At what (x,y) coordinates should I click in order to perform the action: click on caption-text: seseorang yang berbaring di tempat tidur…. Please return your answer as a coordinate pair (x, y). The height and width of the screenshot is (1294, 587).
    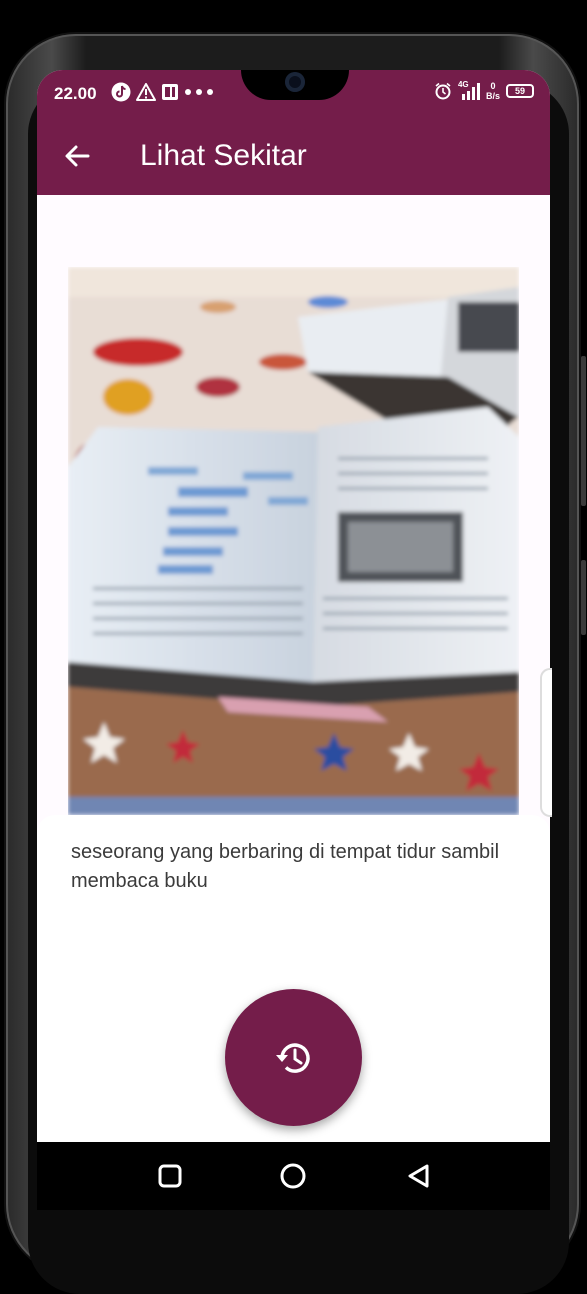
    Looking at the image, I should click on (285, 866).